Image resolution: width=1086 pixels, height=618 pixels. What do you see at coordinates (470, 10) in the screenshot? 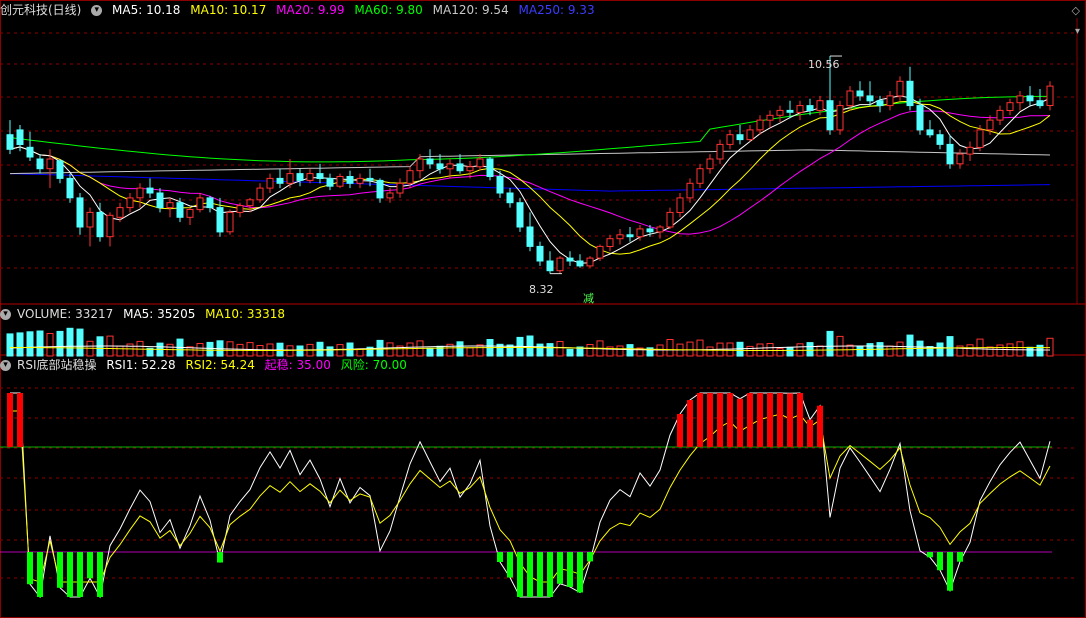
I see `ma120-label: MA120: 9.54` at bounding box center [470, 10].